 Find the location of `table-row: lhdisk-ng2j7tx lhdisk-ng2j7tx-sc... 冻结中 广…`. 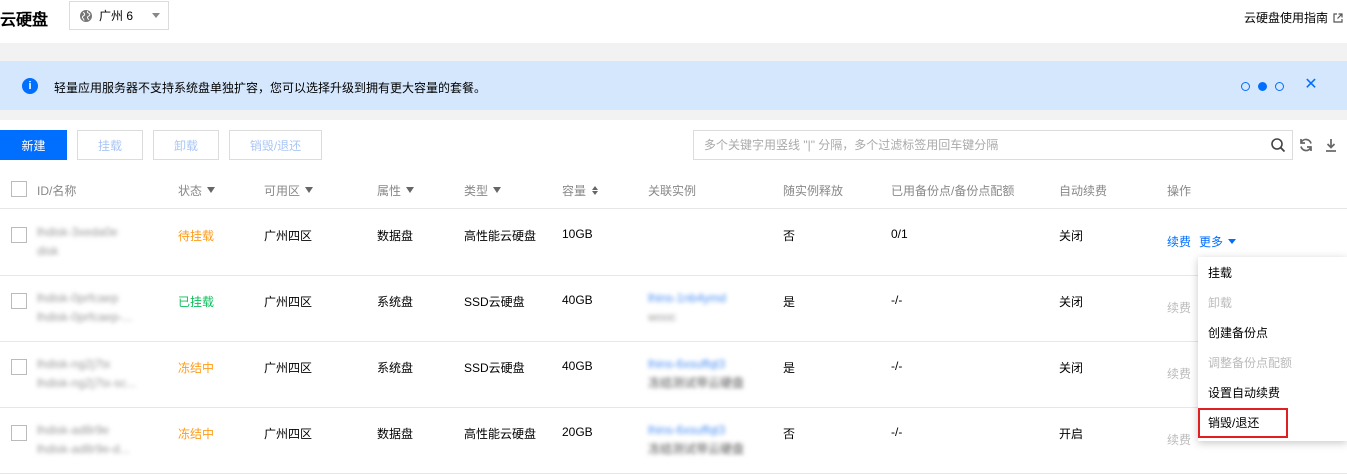

table-row: lhdisk-ng2j7tx lhdisk-ng2j7tx-sc... 冻结中 广… is located at coordinates (673, 375).